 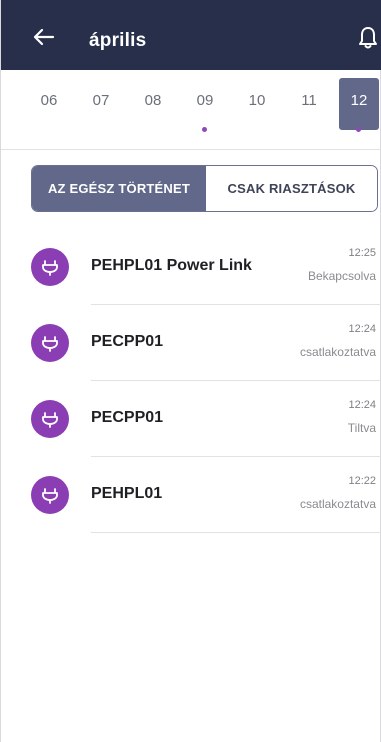 I want to click on event-name: PEHPL01, so click(x=127, y=493).